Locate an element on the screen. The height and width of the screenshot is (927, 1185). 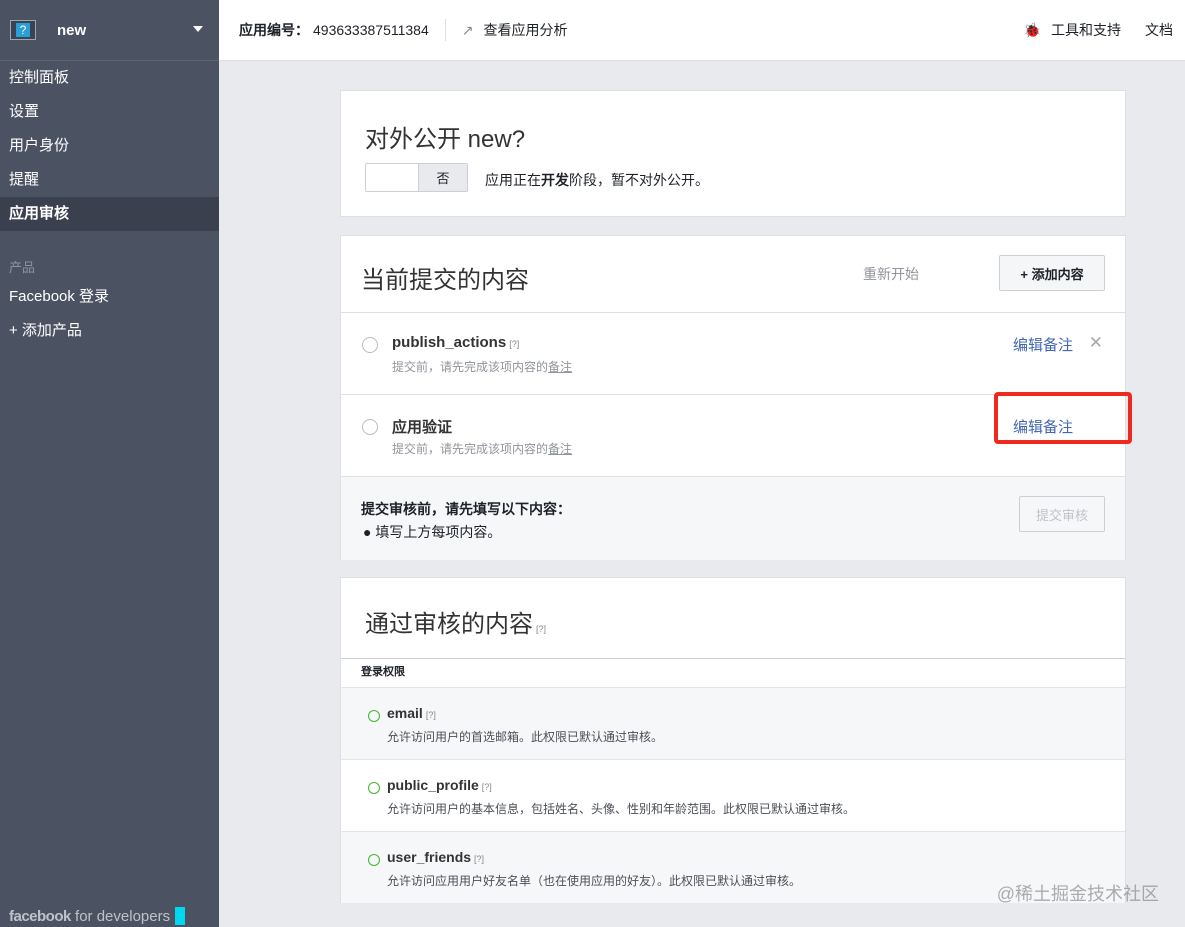
submission-footer: 提交审核前，请先填写以下内容： ● 填写上方每项内容。 提交审核 is located at coordinates (733, 518).